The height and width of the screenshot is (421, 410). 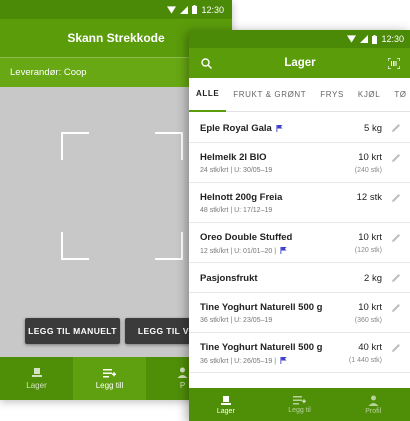 I want to click on nav-label: Legg till, so click(x=109, y=385).